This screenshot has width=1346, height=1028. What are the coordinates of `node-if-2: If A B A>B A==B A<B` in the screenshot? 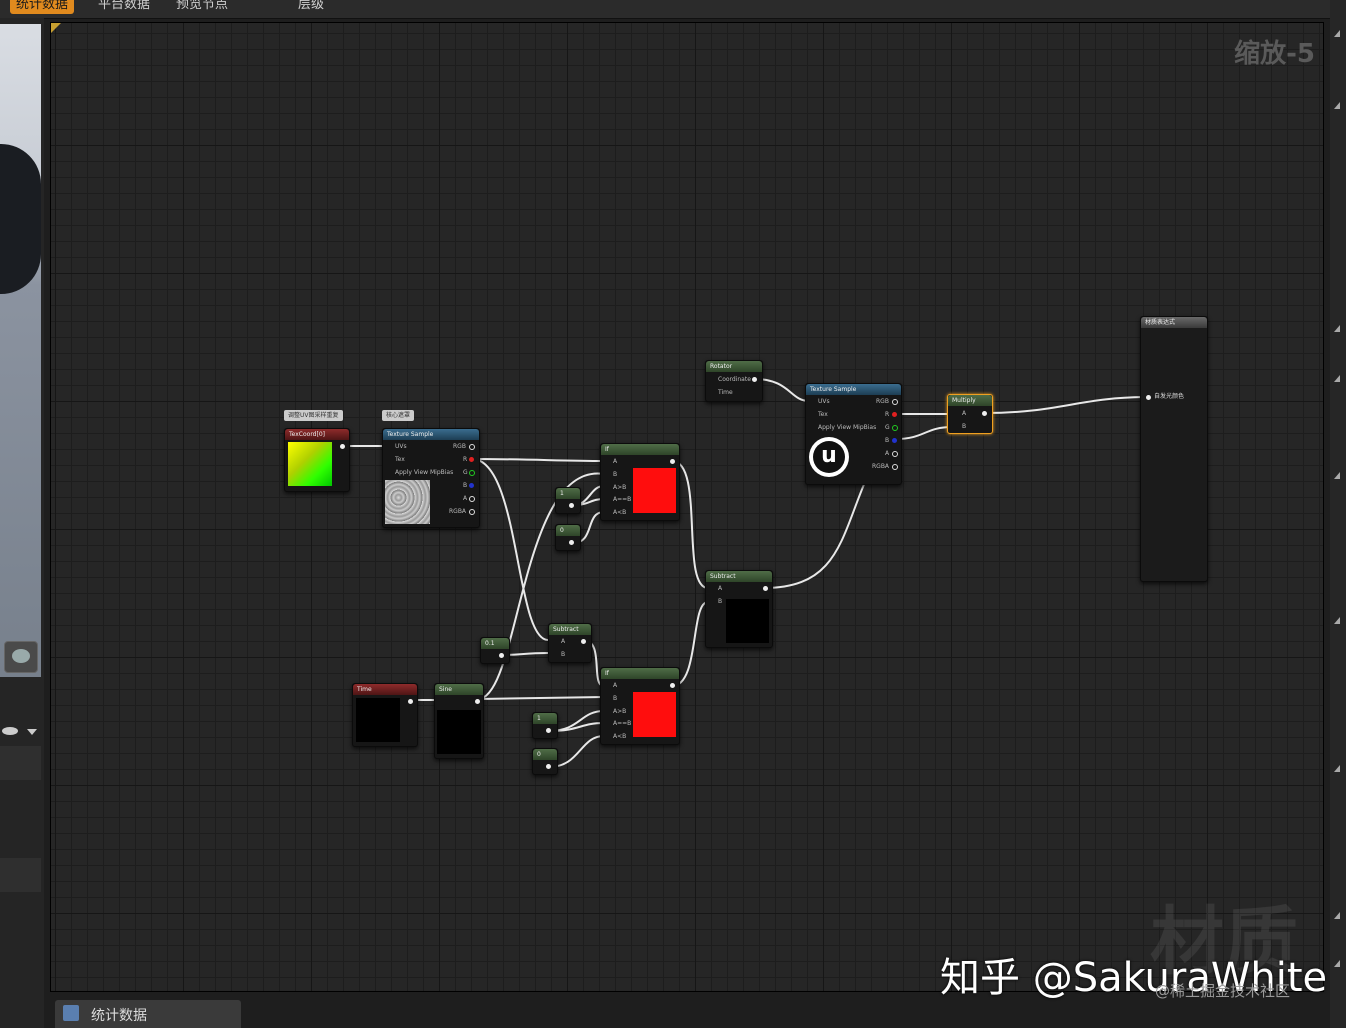 It's located at (640, 706).